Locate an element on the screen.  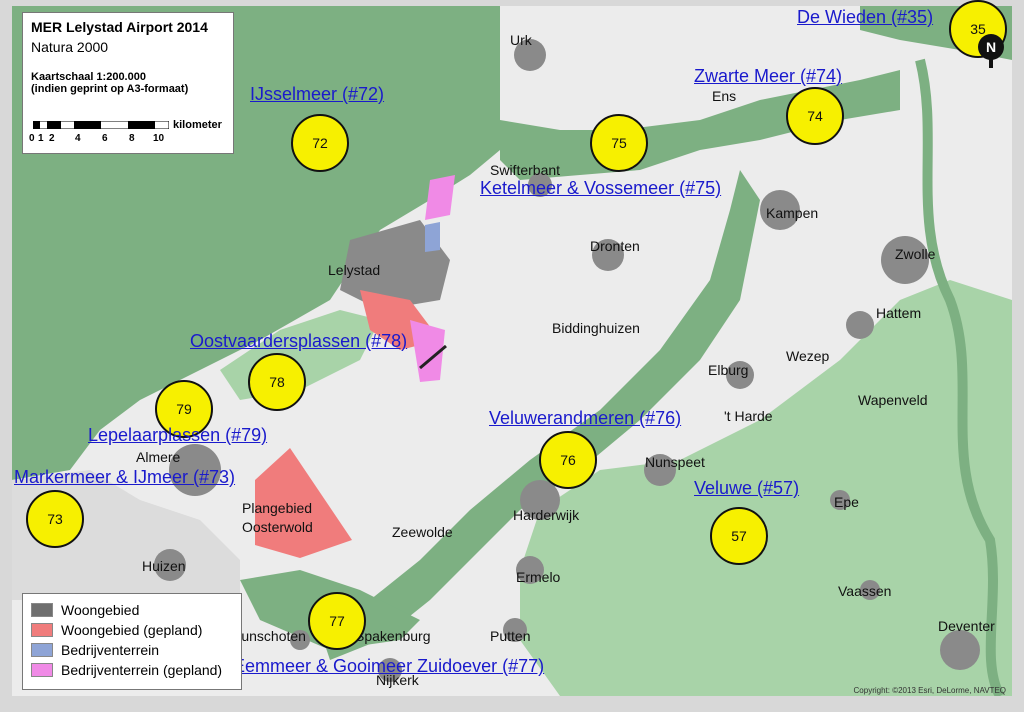
place-label: Wapenveld is located at coordinates (893, 400).